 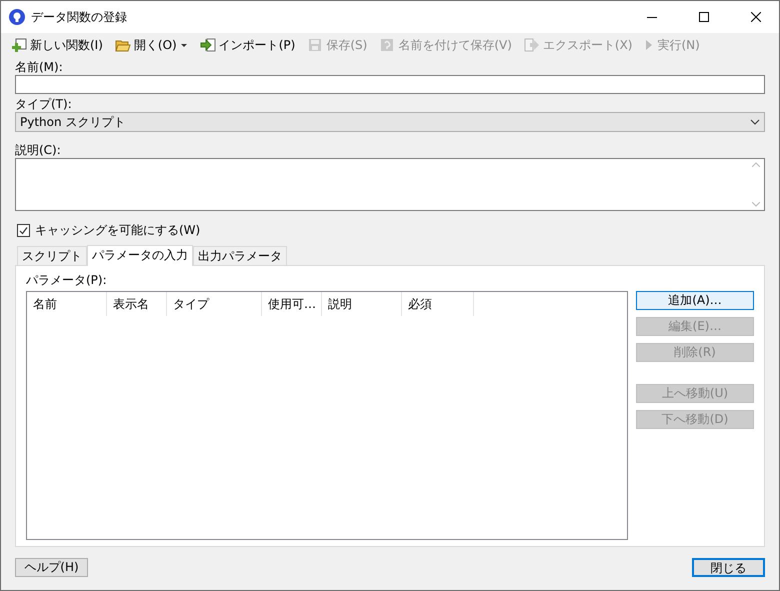 I want to click on floppy-icon, so click(x=315, y=45).